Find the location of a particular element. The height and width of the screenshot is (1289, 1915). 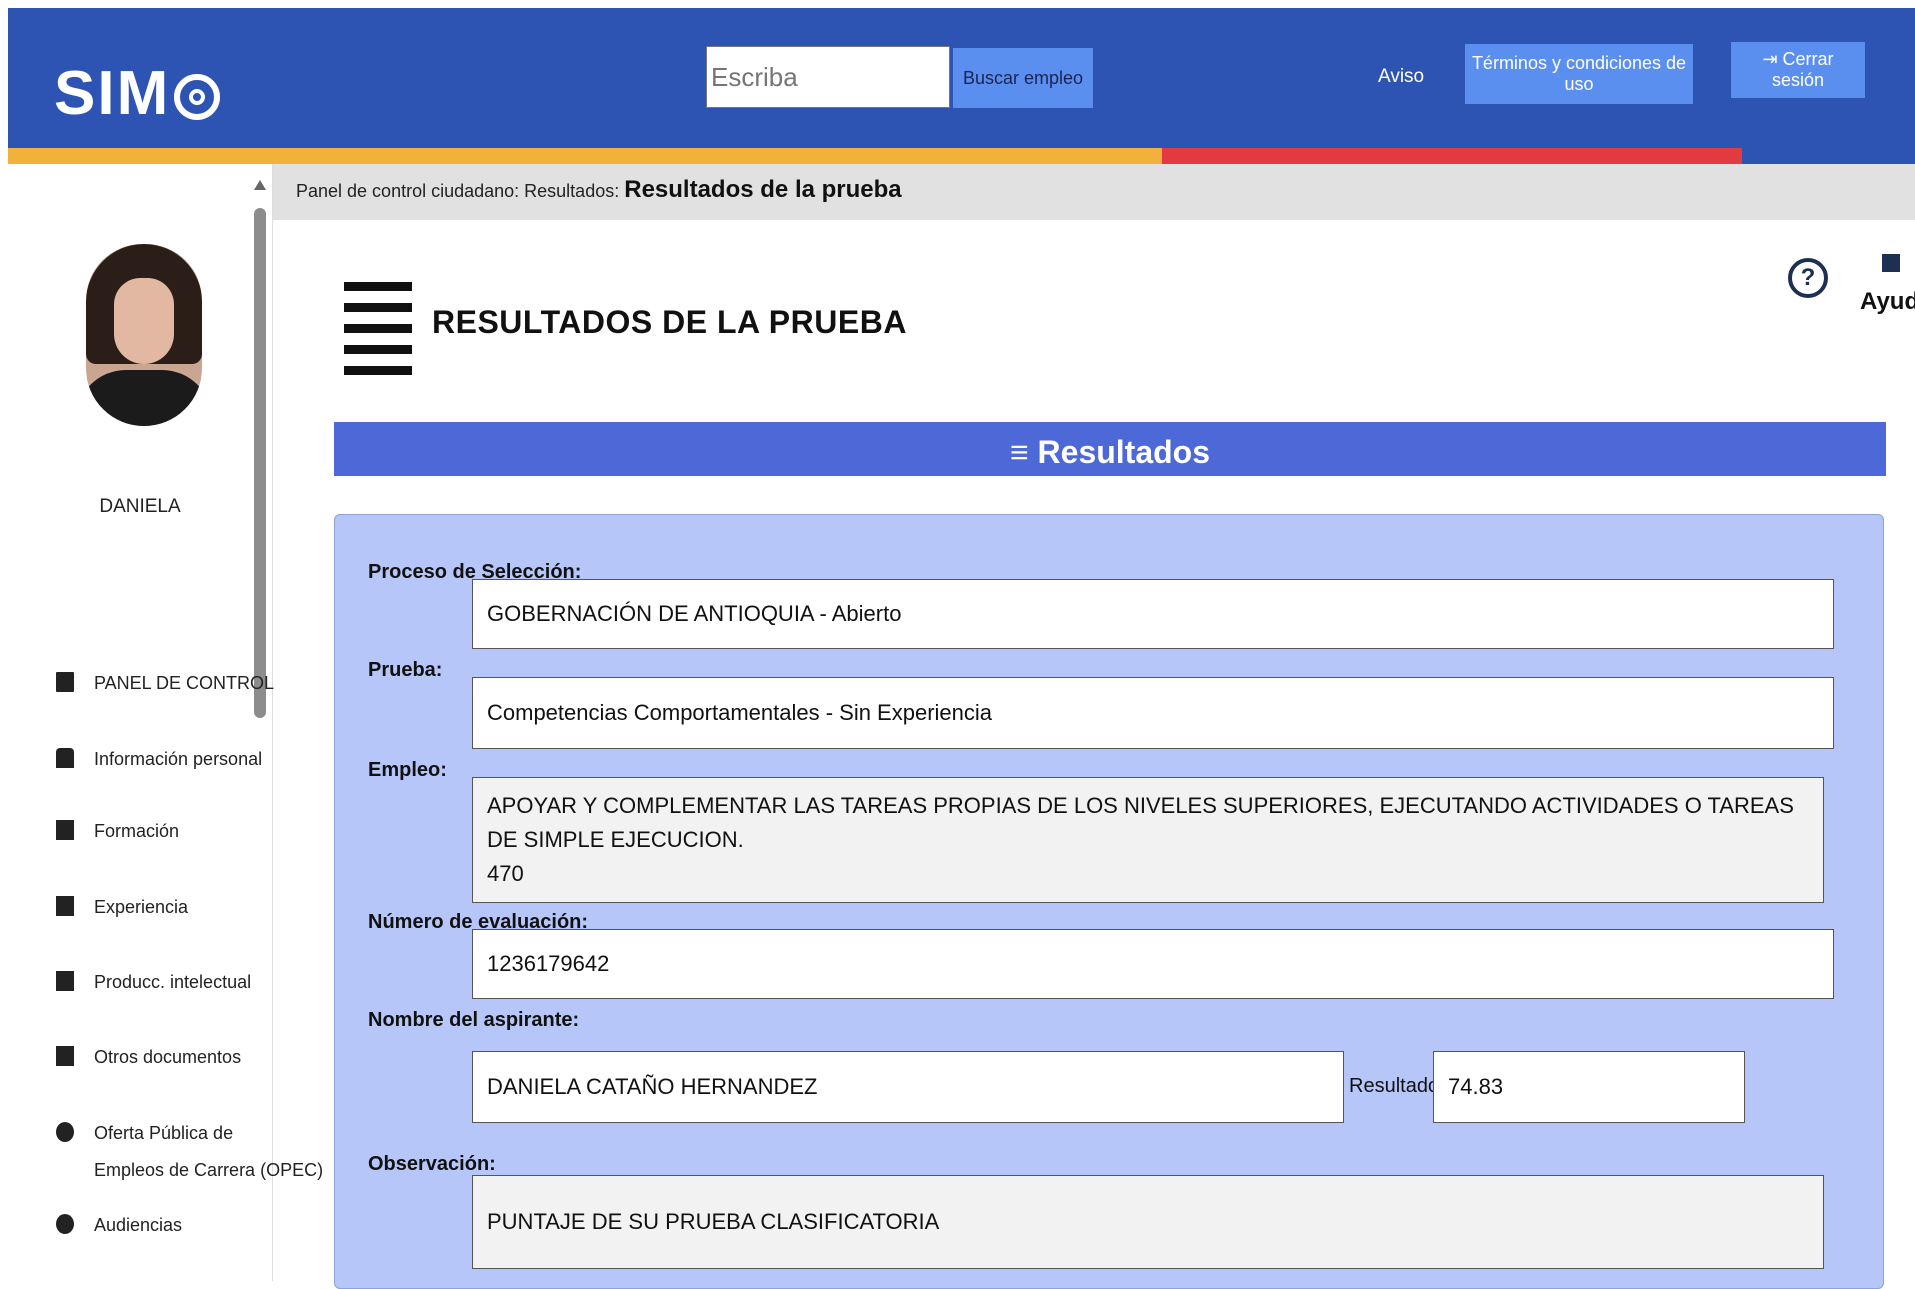

sidebar-item-informacion-personal: Información personal is located at coordinates (159, 759).